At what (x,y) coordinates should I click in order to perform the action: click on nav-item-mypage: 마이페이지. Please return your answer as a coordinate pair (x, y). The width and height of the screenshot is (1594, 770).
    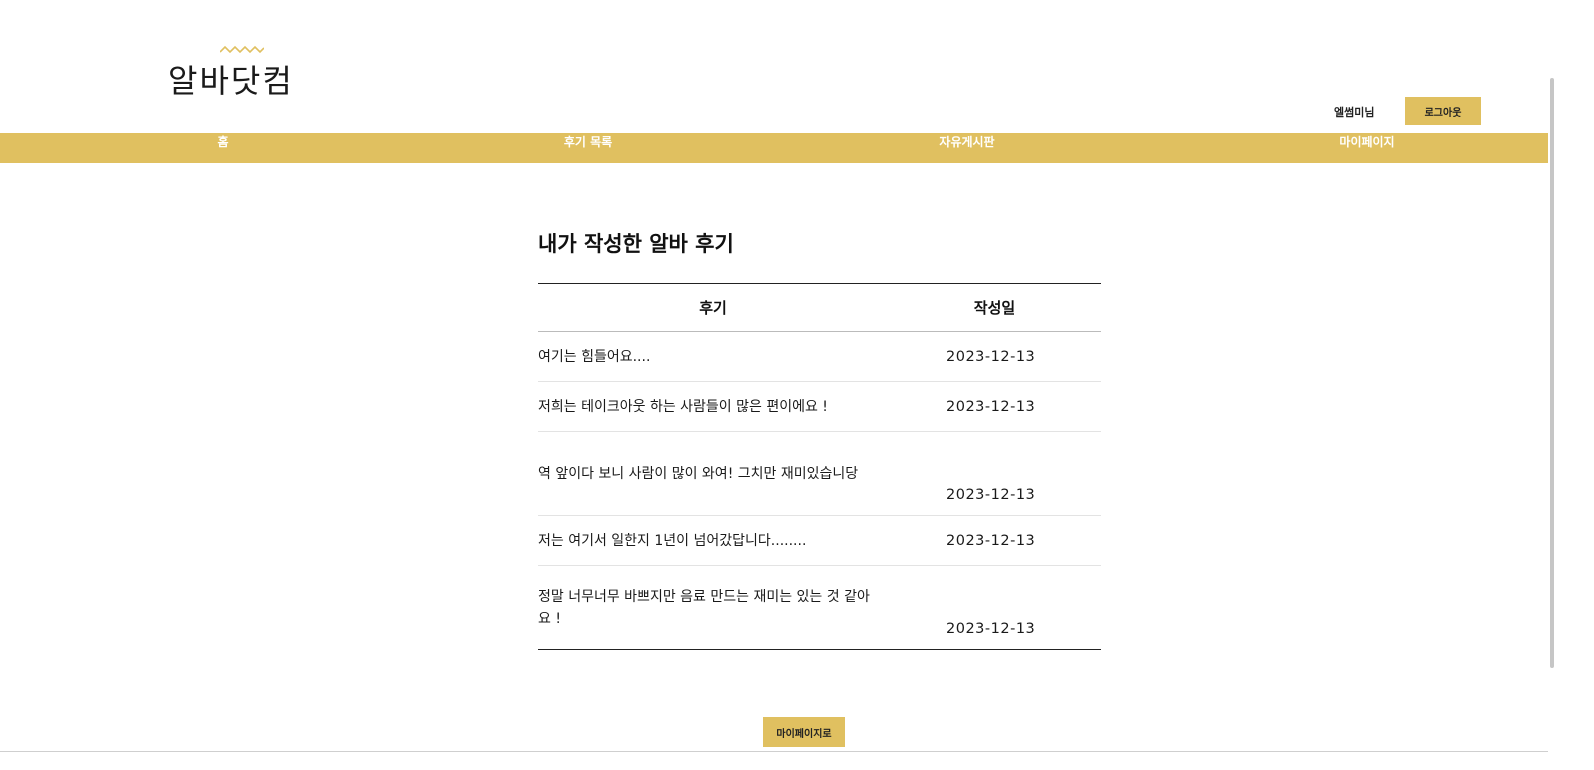
    Looking at the image, I should click on (1366, 148).